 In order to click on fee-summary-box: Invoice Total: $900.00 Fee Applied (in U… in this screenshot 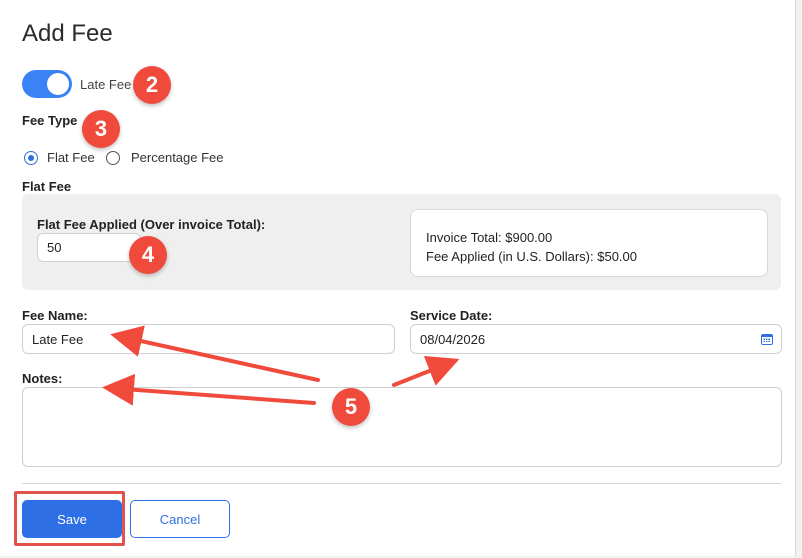, I will do `click(589, 243)`.